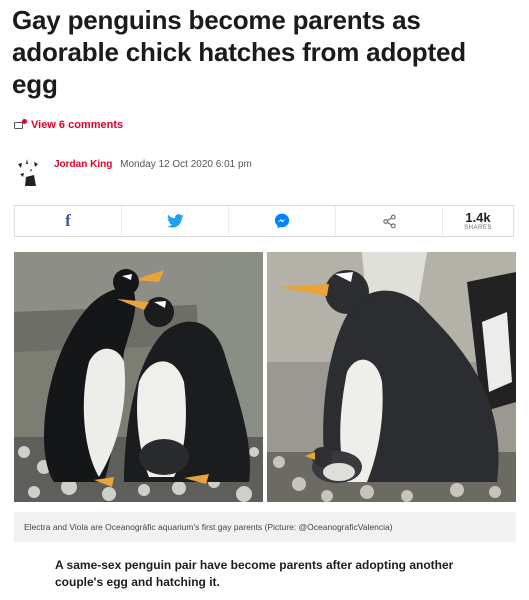 The width and height of the screenshot is (529, 600). What do you see at coordinates (77, 125) in the screenshot?
I see `comments-label: View 6 comments` at bounding box center [77, 125].